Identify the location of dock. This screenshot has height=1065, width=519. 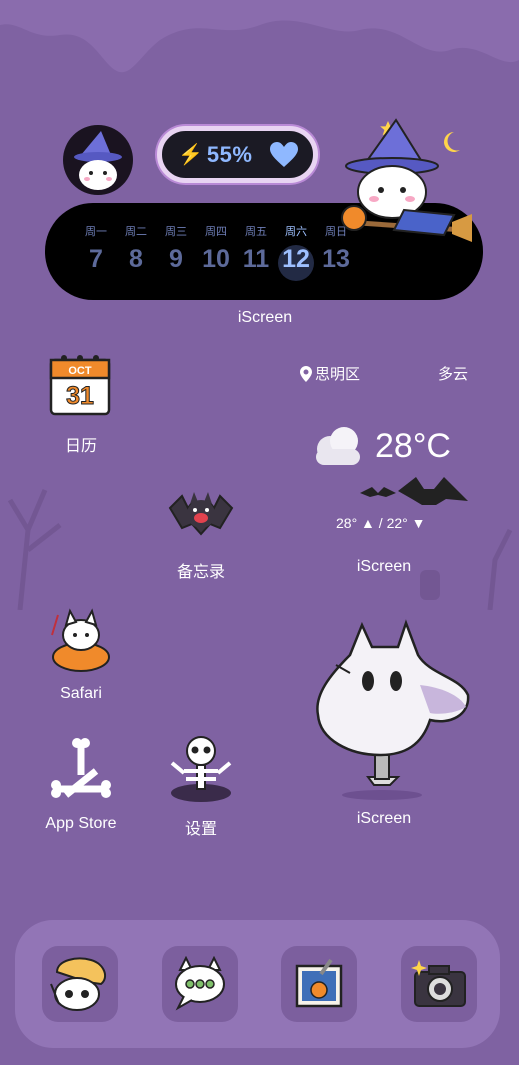
(257, 984).